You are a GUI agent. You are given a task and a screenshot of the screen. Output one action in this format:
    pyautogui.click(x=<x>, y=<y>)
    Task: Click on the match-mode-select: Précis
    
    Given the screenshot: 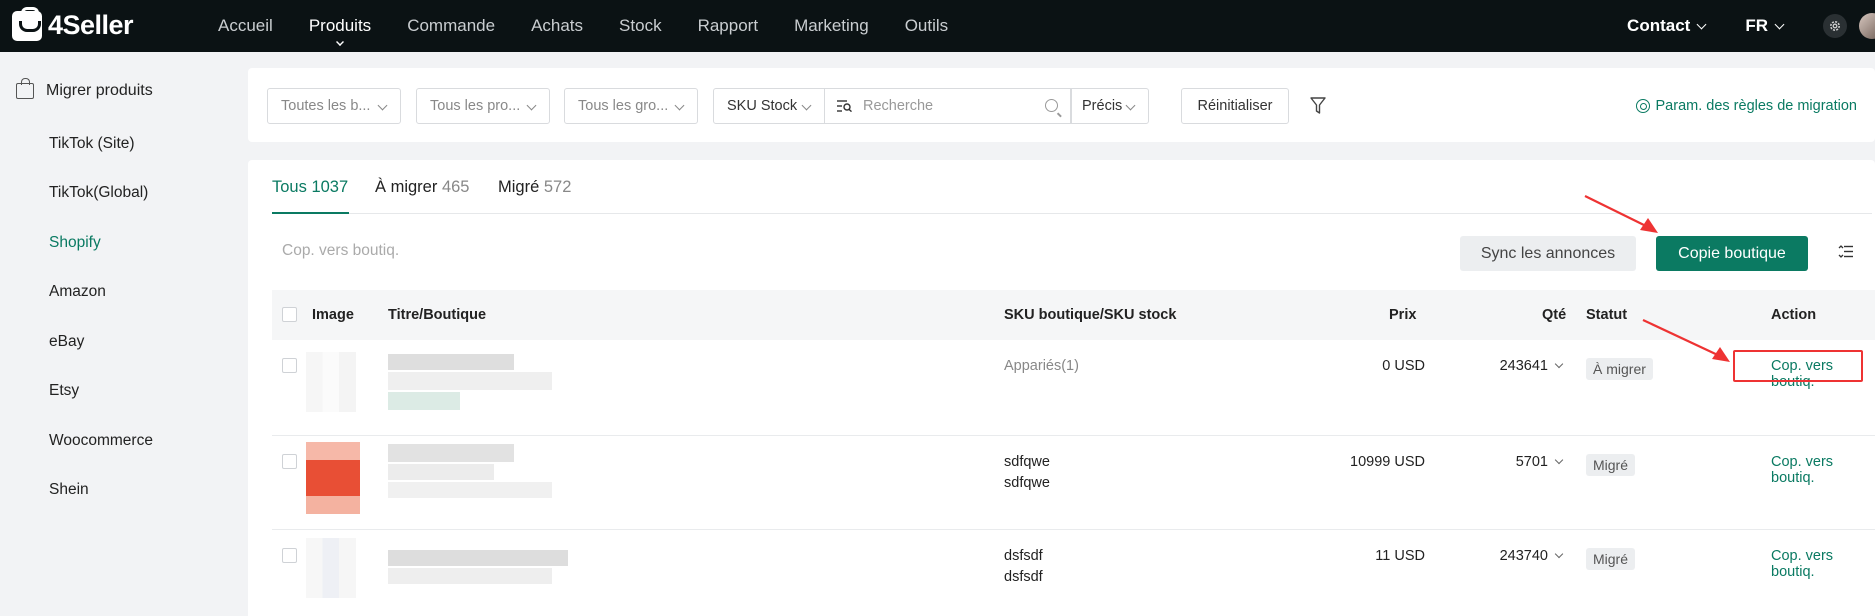 What is the action you would take?
    pyautogui.click(x=1110, y=106)
    